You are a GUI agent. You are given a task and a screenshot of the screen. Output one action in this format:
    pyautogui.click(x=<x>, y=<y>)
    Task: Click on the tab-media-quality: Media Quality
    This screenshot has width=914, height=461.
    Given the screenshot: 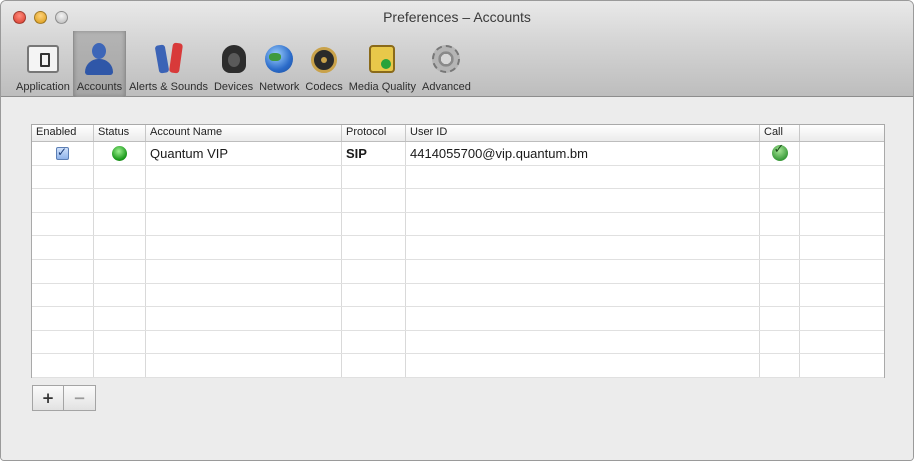 What is the action you would take?
    pyautogui.click(x=382, y=64)
    